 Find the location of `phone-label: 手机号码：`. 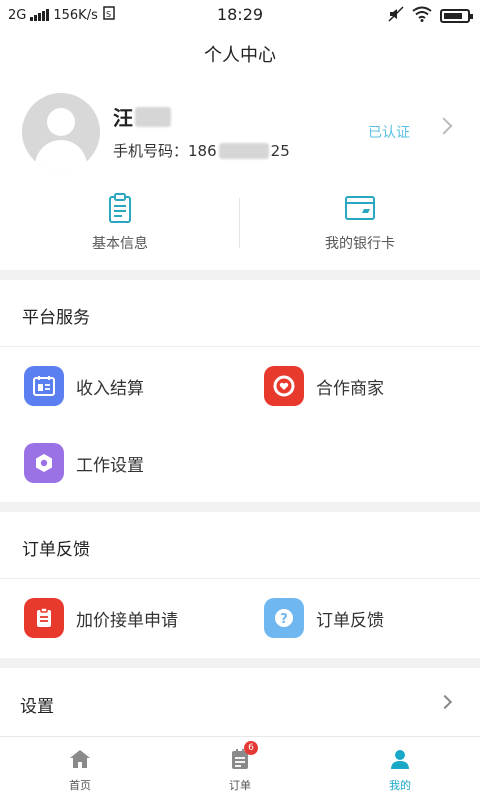

phone-label: 手机号码： is located at coordinates (151, 151).